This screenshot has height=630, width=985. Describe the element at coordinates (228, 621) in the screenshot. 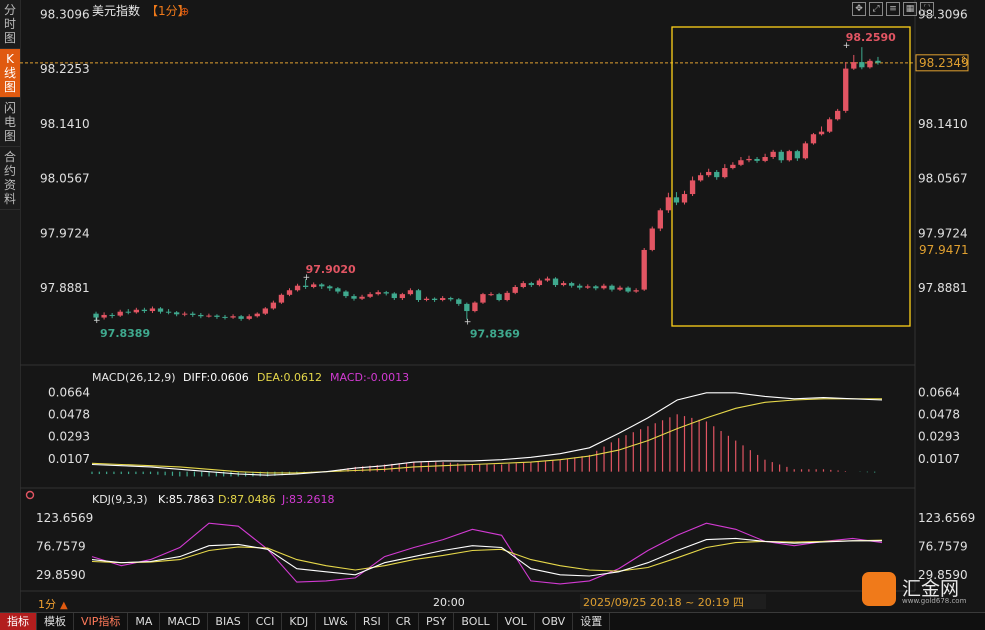

I see `toolbar-item-5: BIAS` at that location.